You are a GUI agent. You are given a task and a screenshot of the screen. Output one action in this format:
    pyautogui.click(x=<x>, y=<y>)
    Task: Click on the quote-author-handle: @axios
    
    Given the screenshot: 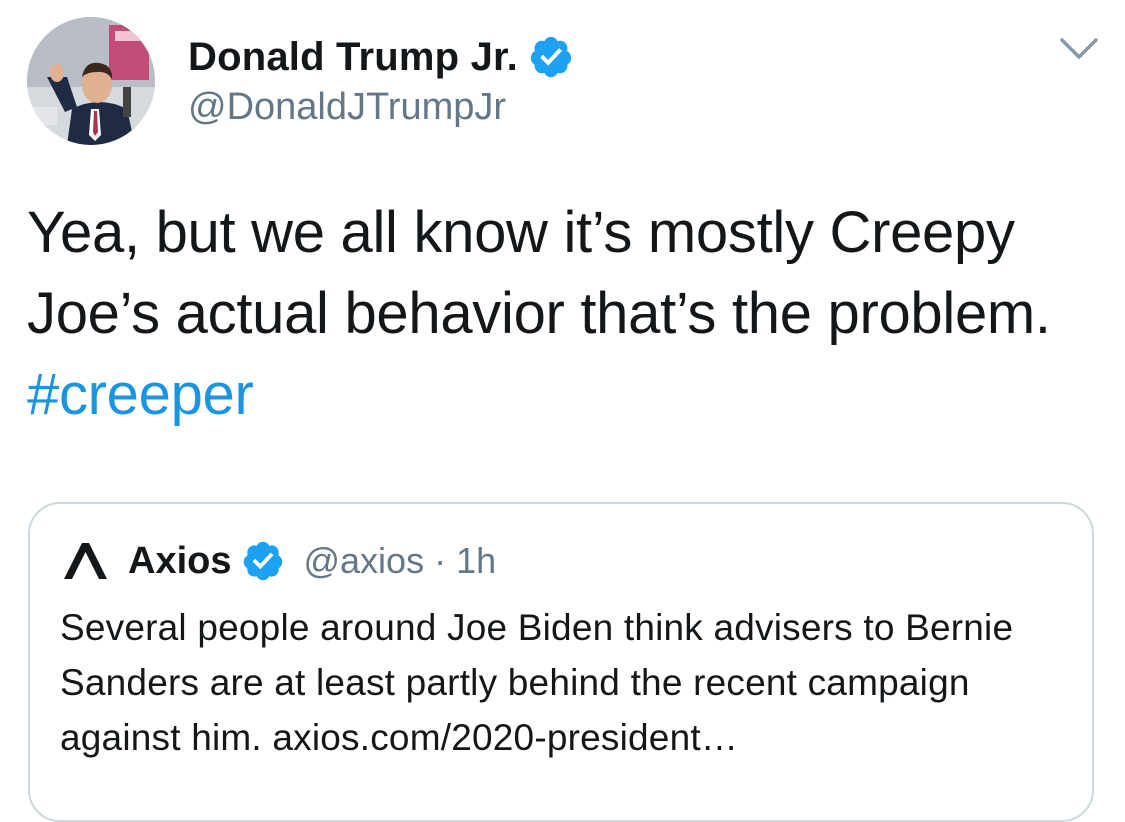 What is the action you would take?
    pyautogui.click(x=363, y=561)
    